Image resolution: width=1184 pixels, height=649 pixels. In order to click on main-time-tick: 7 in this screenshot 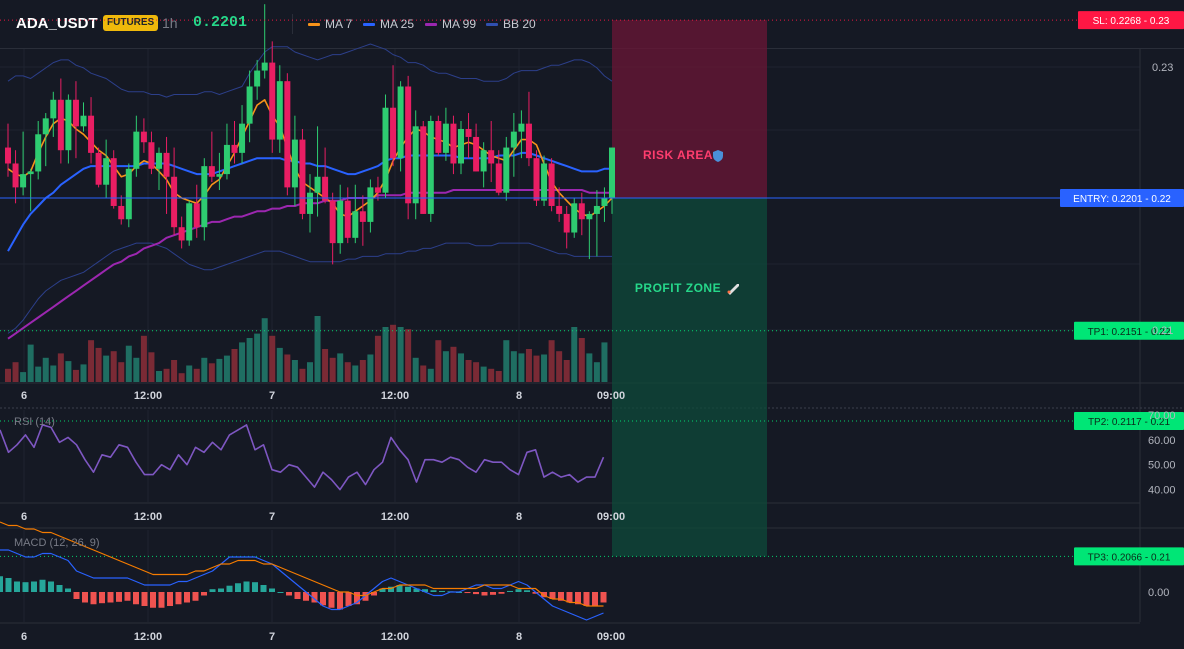, I will do `click(272, 396)`.